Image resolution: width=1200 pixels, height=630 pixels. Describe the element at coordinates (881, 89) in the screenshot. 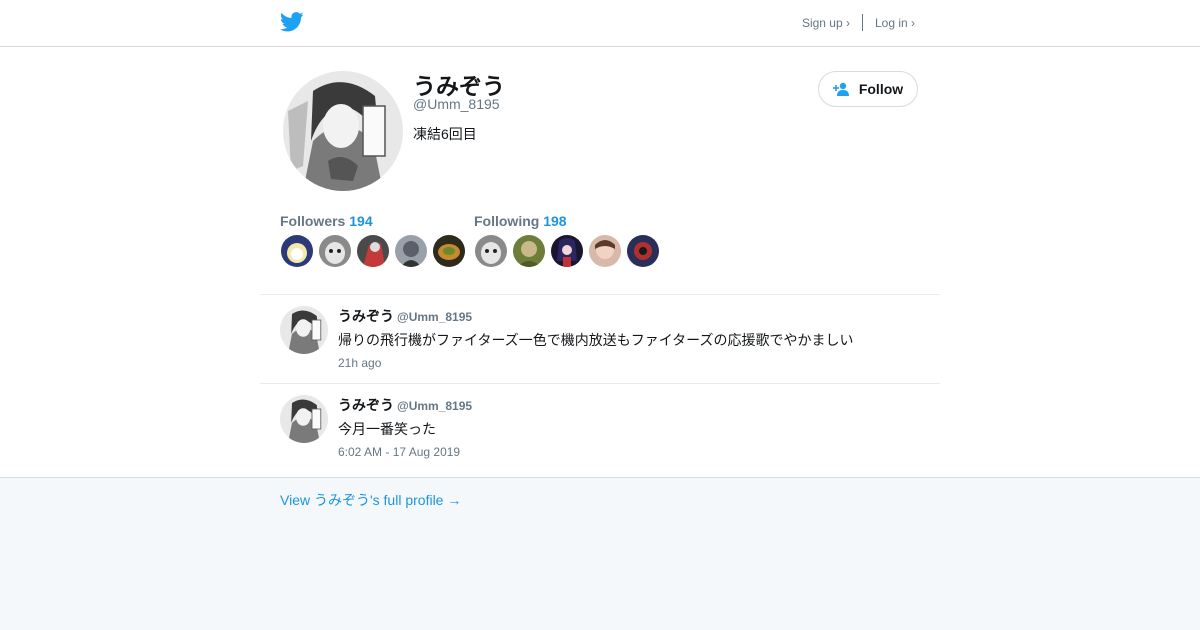

I see `follow-label: Follow` at that location.